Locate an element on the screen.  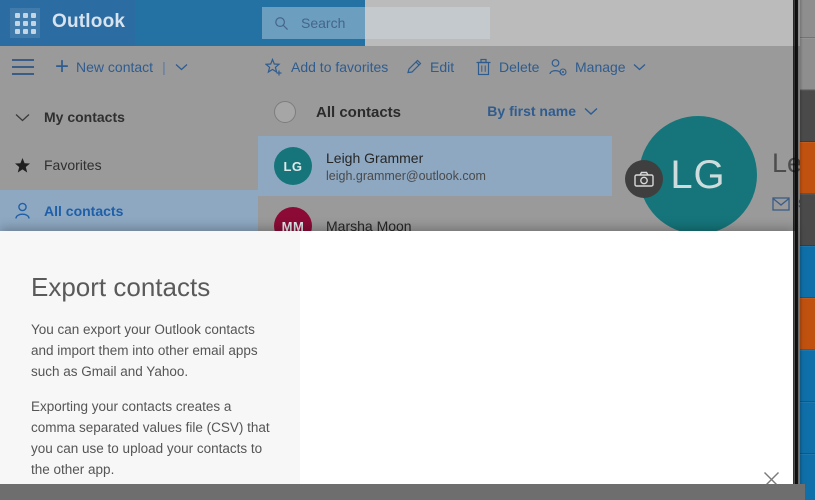
delete-button: Delete is located at coordinates (507, 67).